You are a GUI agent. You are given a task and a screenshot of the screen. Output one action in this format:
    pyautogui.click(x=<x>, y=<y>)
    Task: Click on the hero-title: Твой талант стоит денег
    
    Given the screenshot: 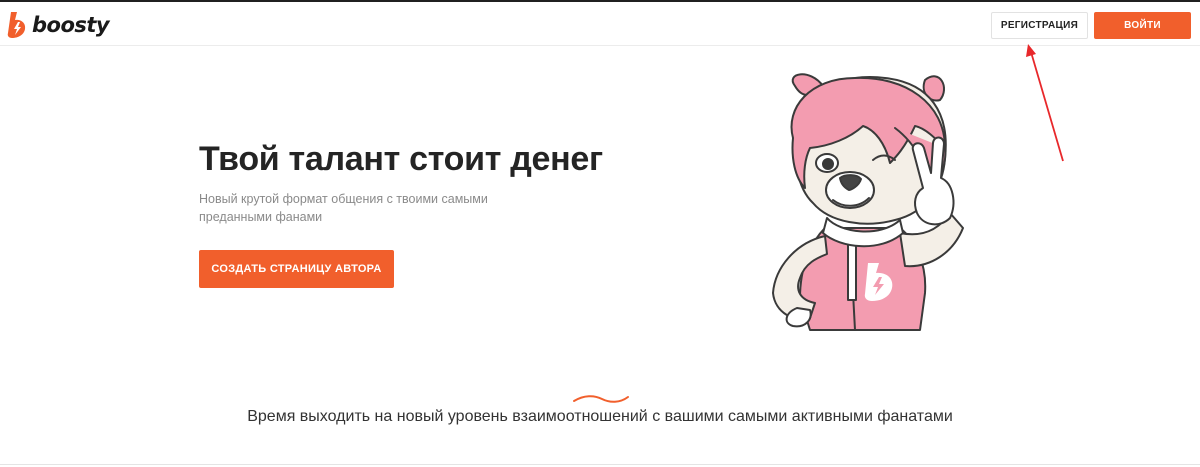 What is the action you would take?
    pyautogui.click(x=401, y=159)
    